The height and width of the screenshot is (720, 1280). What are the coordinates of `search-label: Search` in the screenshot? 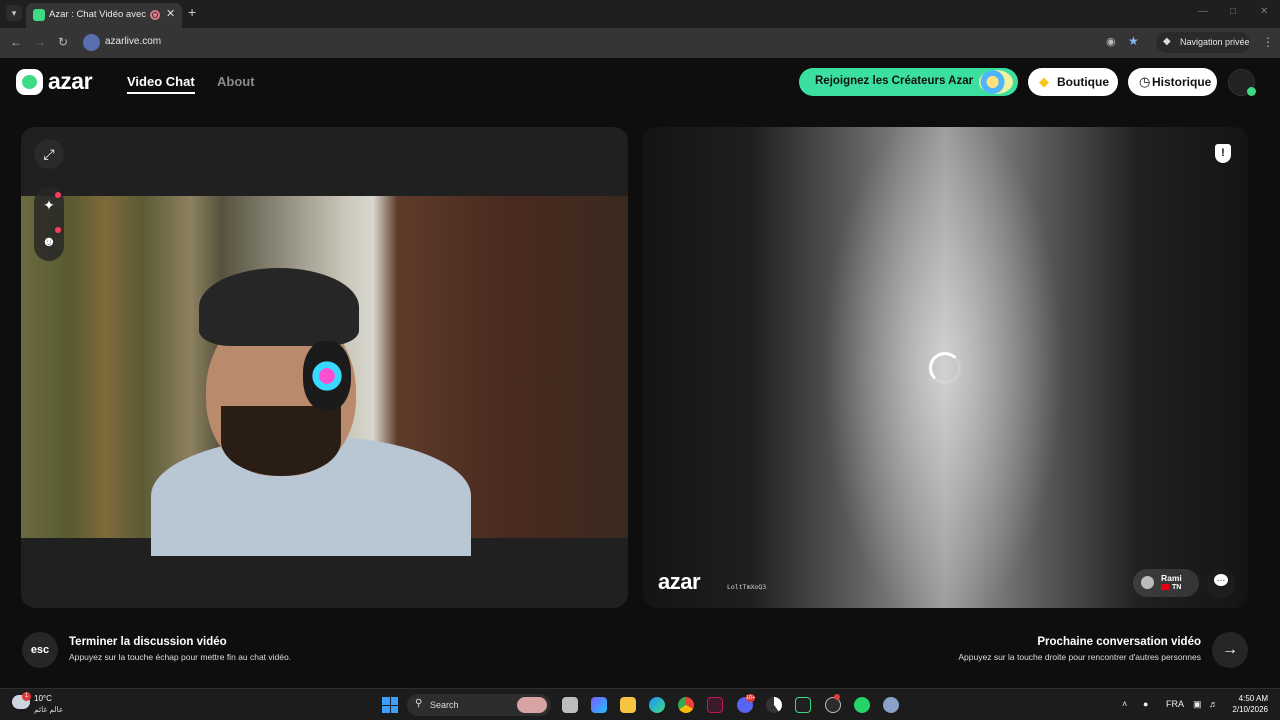 It's located at (444, 705).